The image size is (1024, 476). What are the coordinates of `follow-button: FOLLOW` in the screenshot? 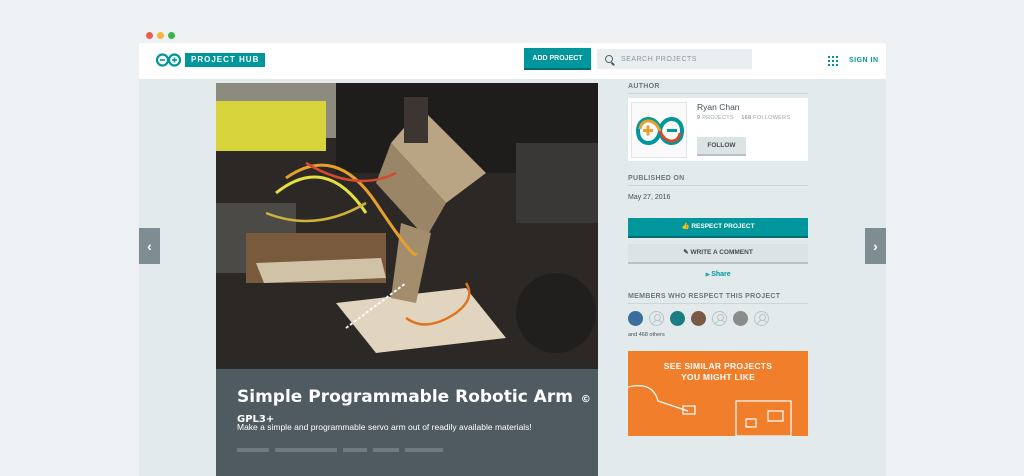 It's located at (721, 146).